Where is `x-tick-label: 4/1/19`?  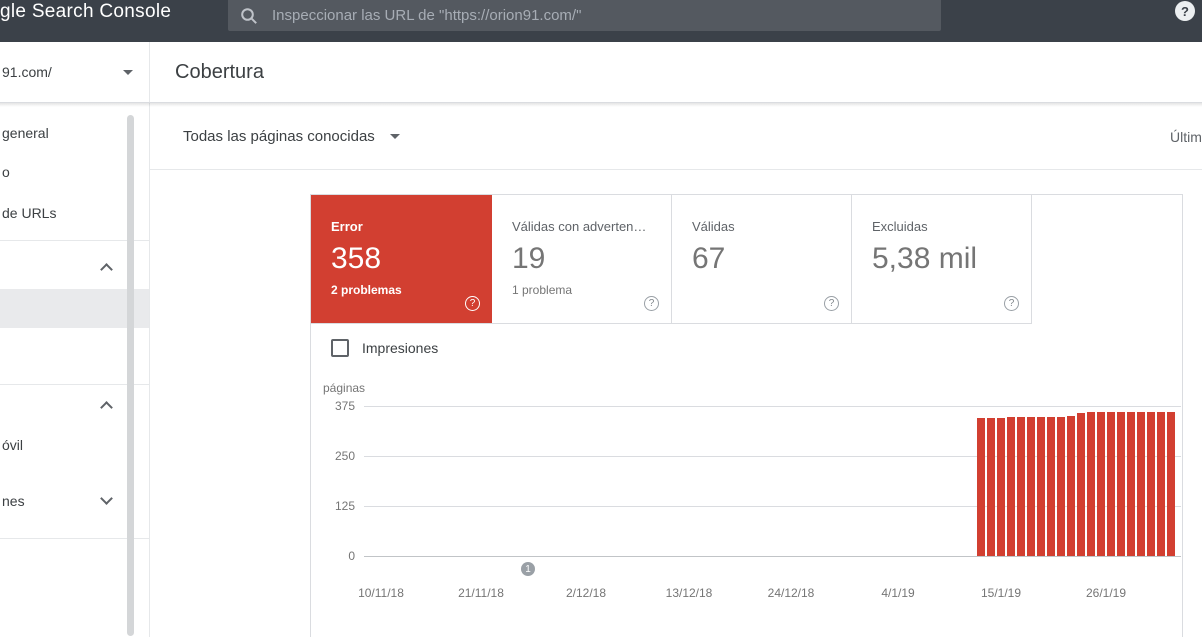 x-tick-label: 4/1/19 is located at coordinates (898, 593).